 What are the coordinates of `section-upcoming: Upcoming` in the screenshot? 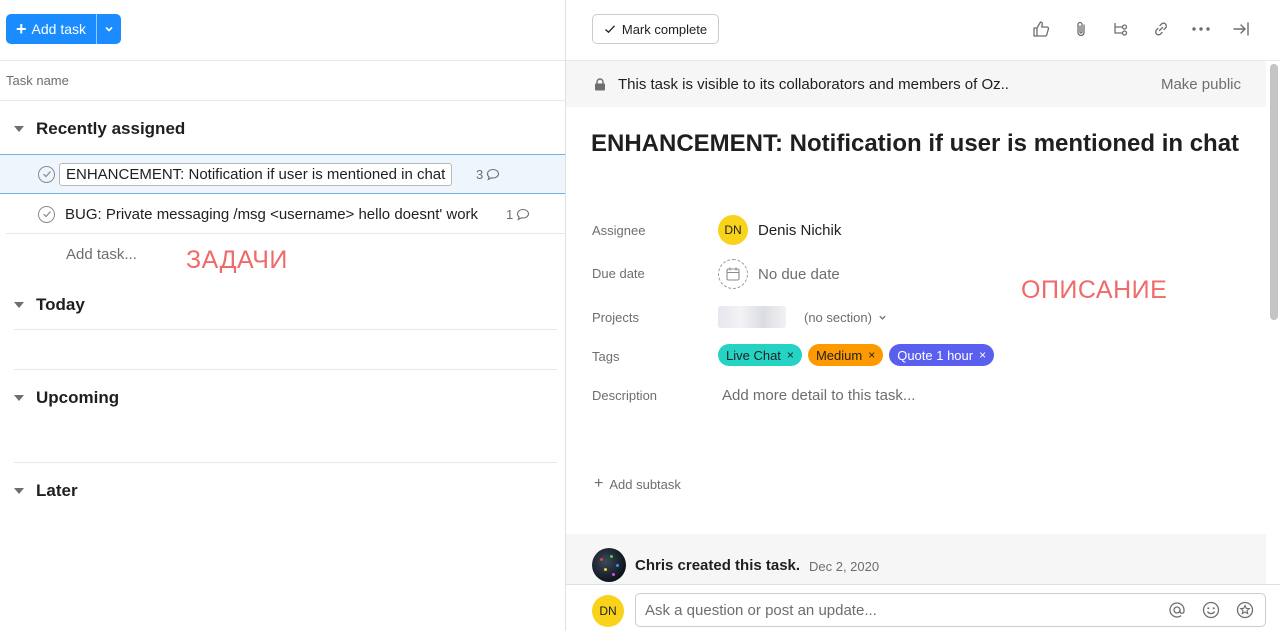 It's located at (66, 398).